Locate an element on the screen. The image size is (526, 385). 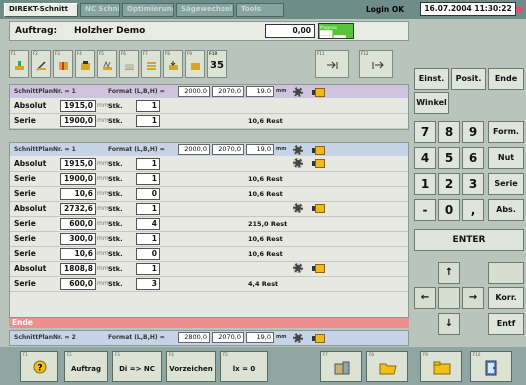
entf-button: Entf is located at coordinates (506, 324).